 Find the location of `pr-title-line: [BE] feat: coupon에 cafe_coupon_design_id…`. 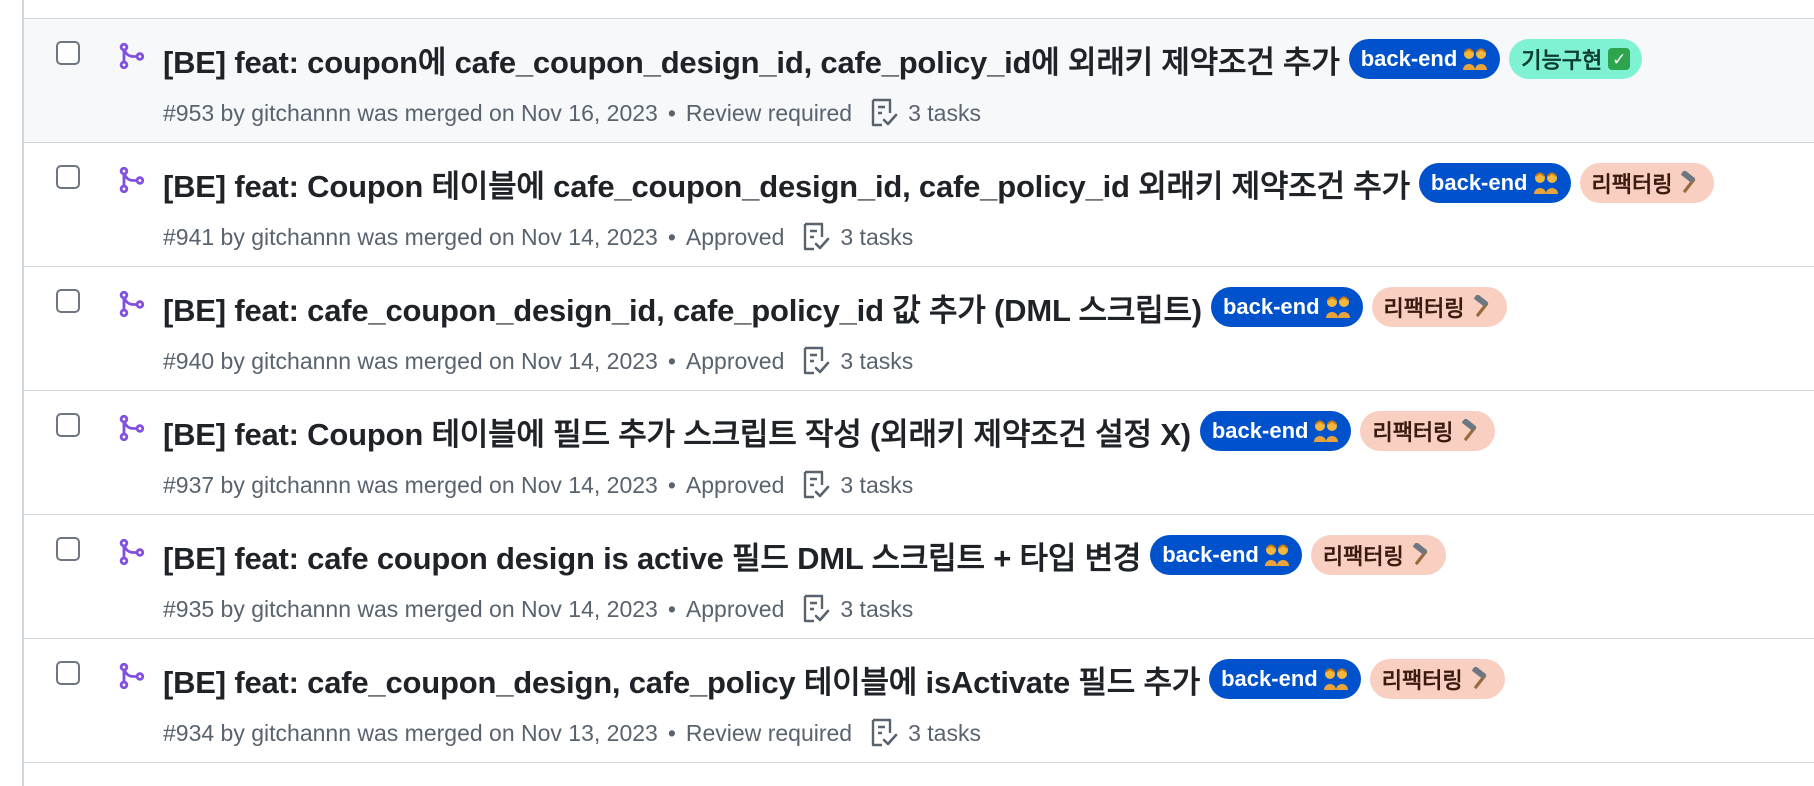

pr-title-line: [BE] feat: coupon에 cafe_coupon_design_id… is located at coordinates (983, 59).